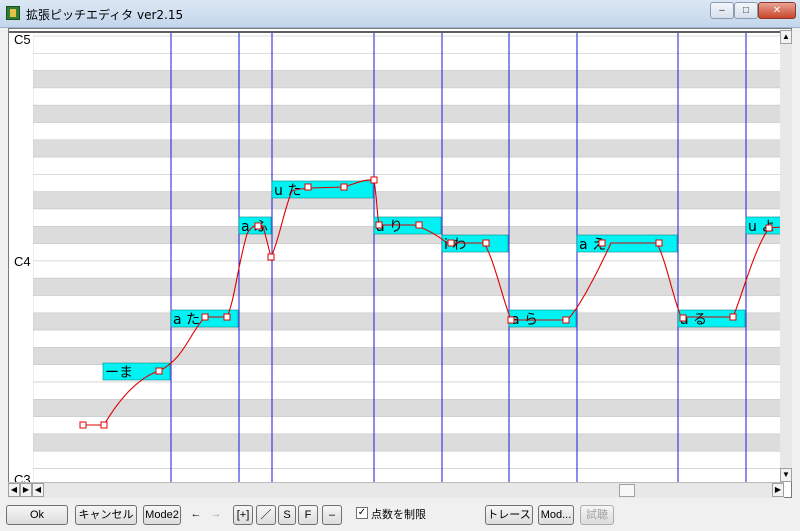  I want to click on flat-tool-button: F, so click(308, 515).